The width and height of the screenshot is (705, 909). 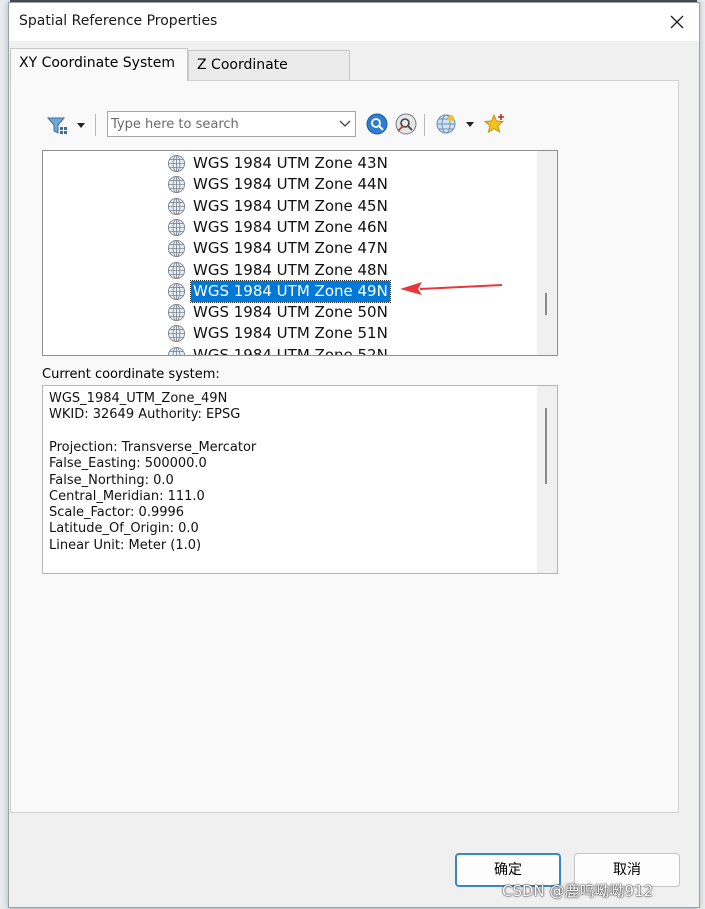 I want to click on clear-search-button, so click(x=406, y=124).